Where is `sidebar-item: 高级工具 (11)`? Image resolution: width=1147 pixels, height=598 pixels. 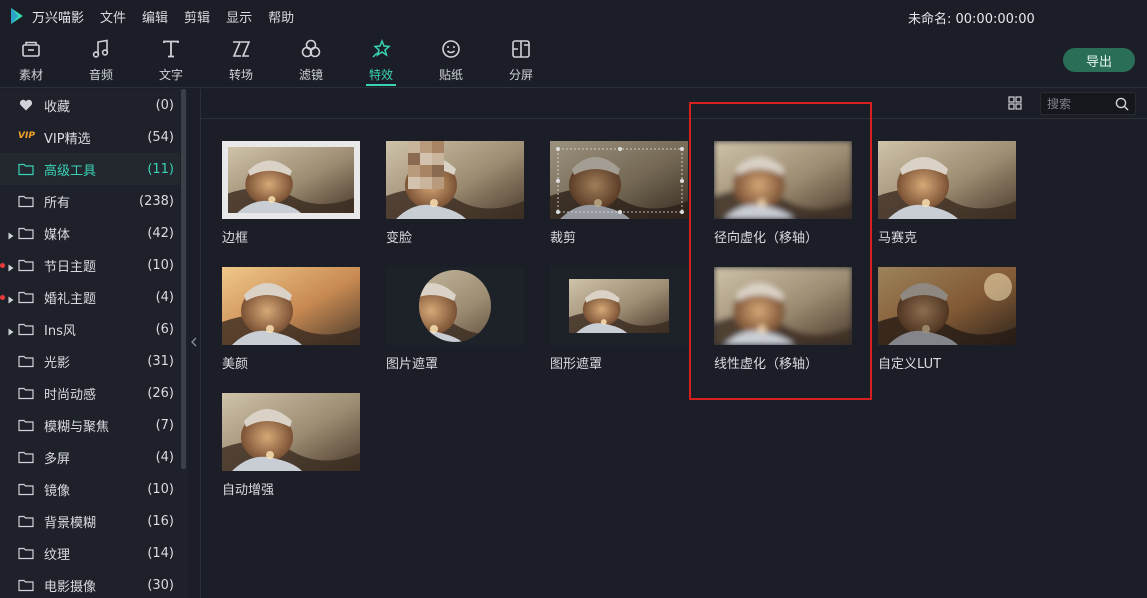
sidebar-item: 高级工具 (11) is located at coordinates (90, 169).